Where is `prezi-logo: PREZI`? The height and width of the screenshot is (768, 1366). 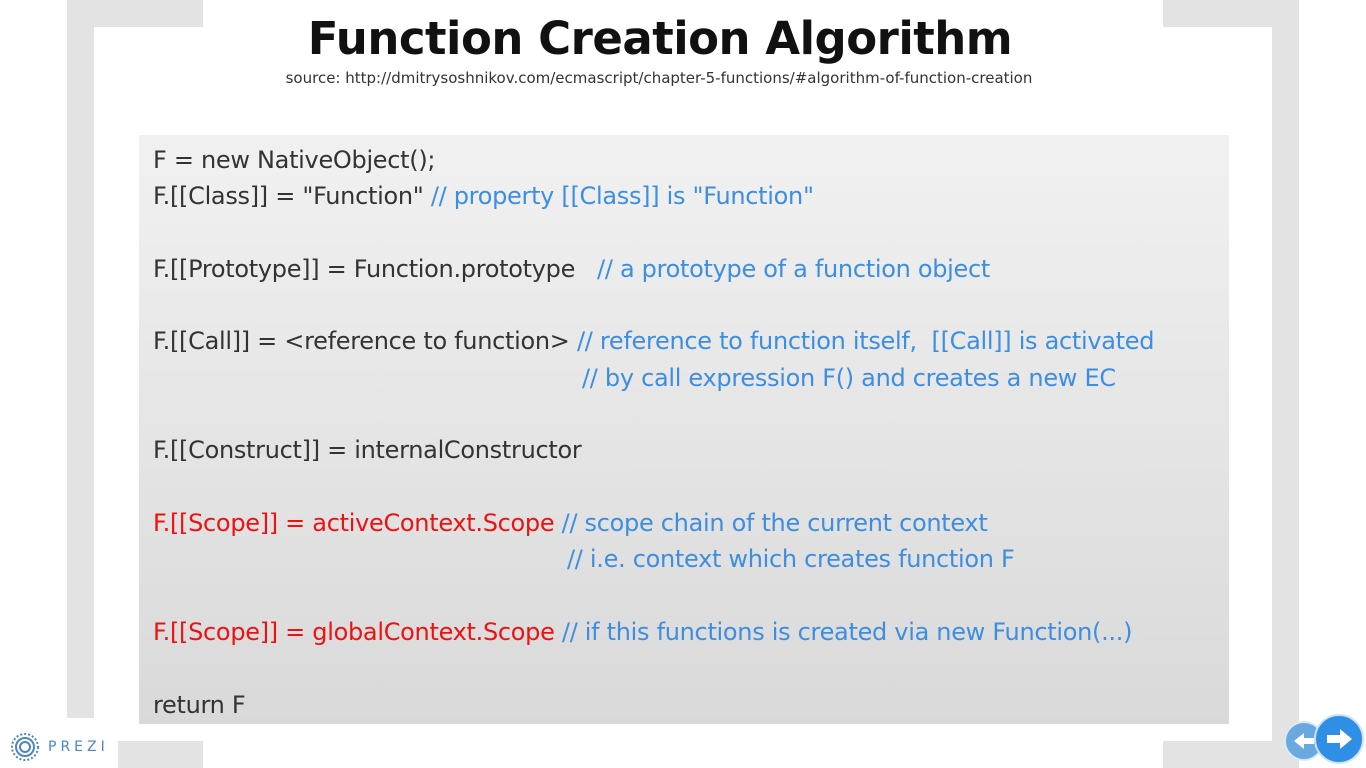
prezi-logo: PREZI is located at coordinates (59, 743).